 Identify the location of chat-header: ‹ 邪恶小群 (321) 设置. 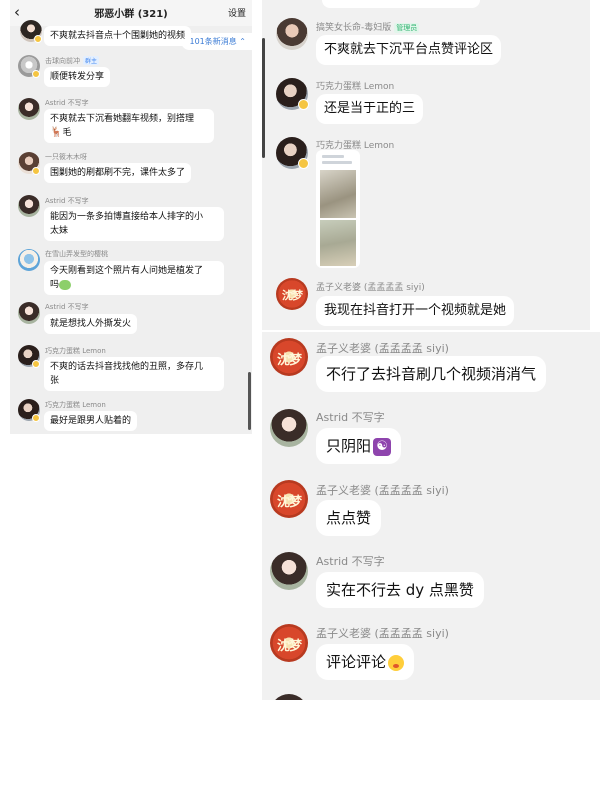
(131, 13).